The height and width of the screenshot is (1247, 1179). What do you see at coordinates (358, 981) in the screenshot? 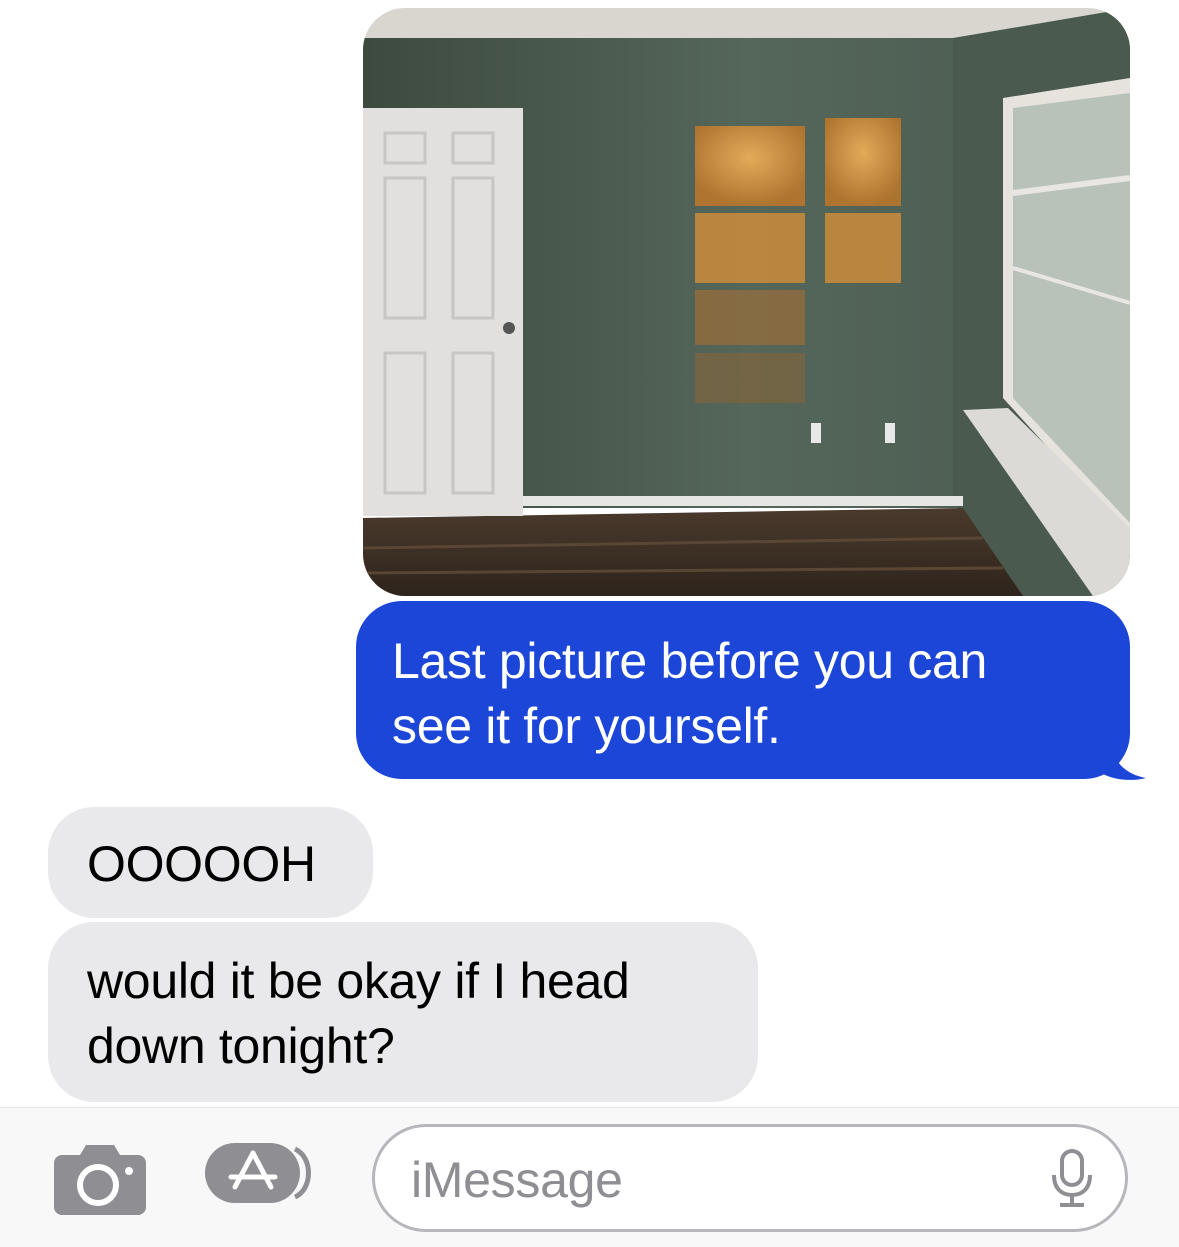
I see `message-text-line: would it be okay if I head` at bounding box center [358, 981].